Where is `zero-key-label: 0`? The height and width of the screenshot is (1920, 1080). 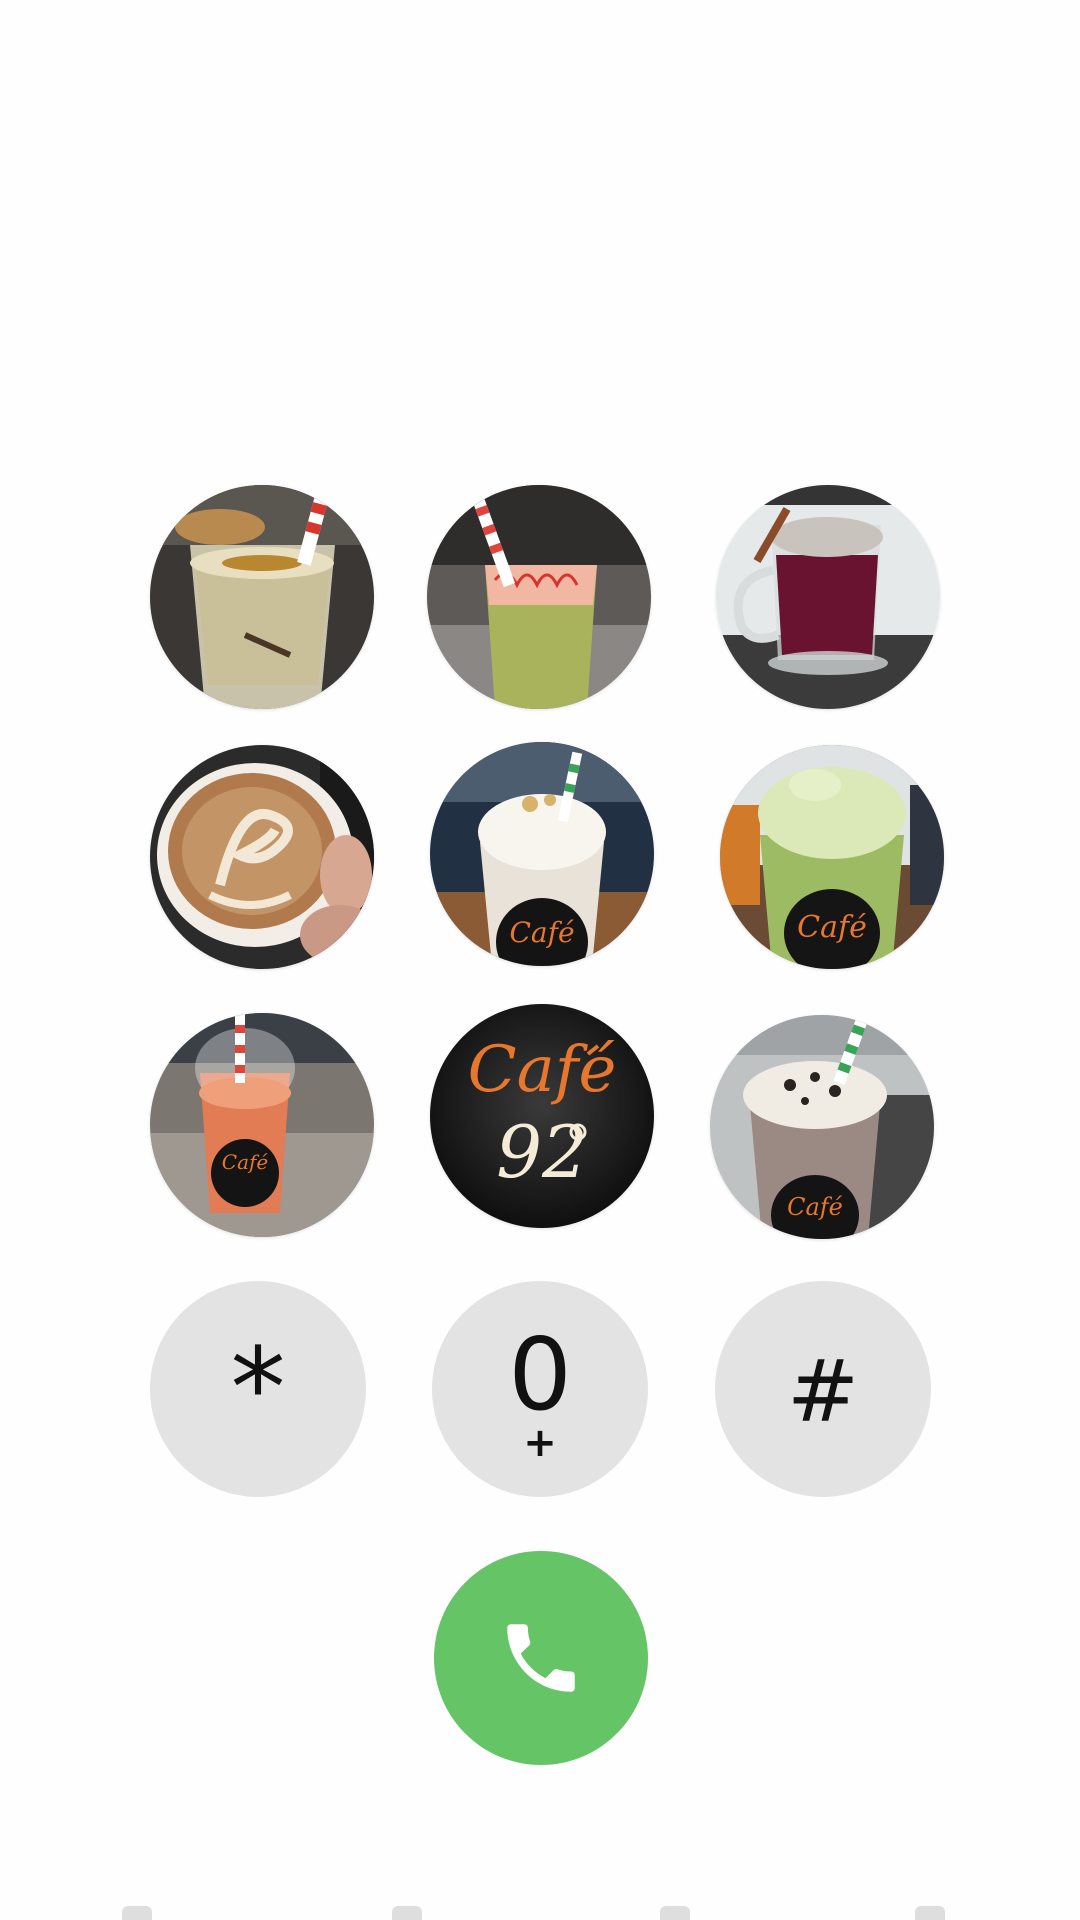 zero-key-label: 0 is located at coordinates (540, 1374).